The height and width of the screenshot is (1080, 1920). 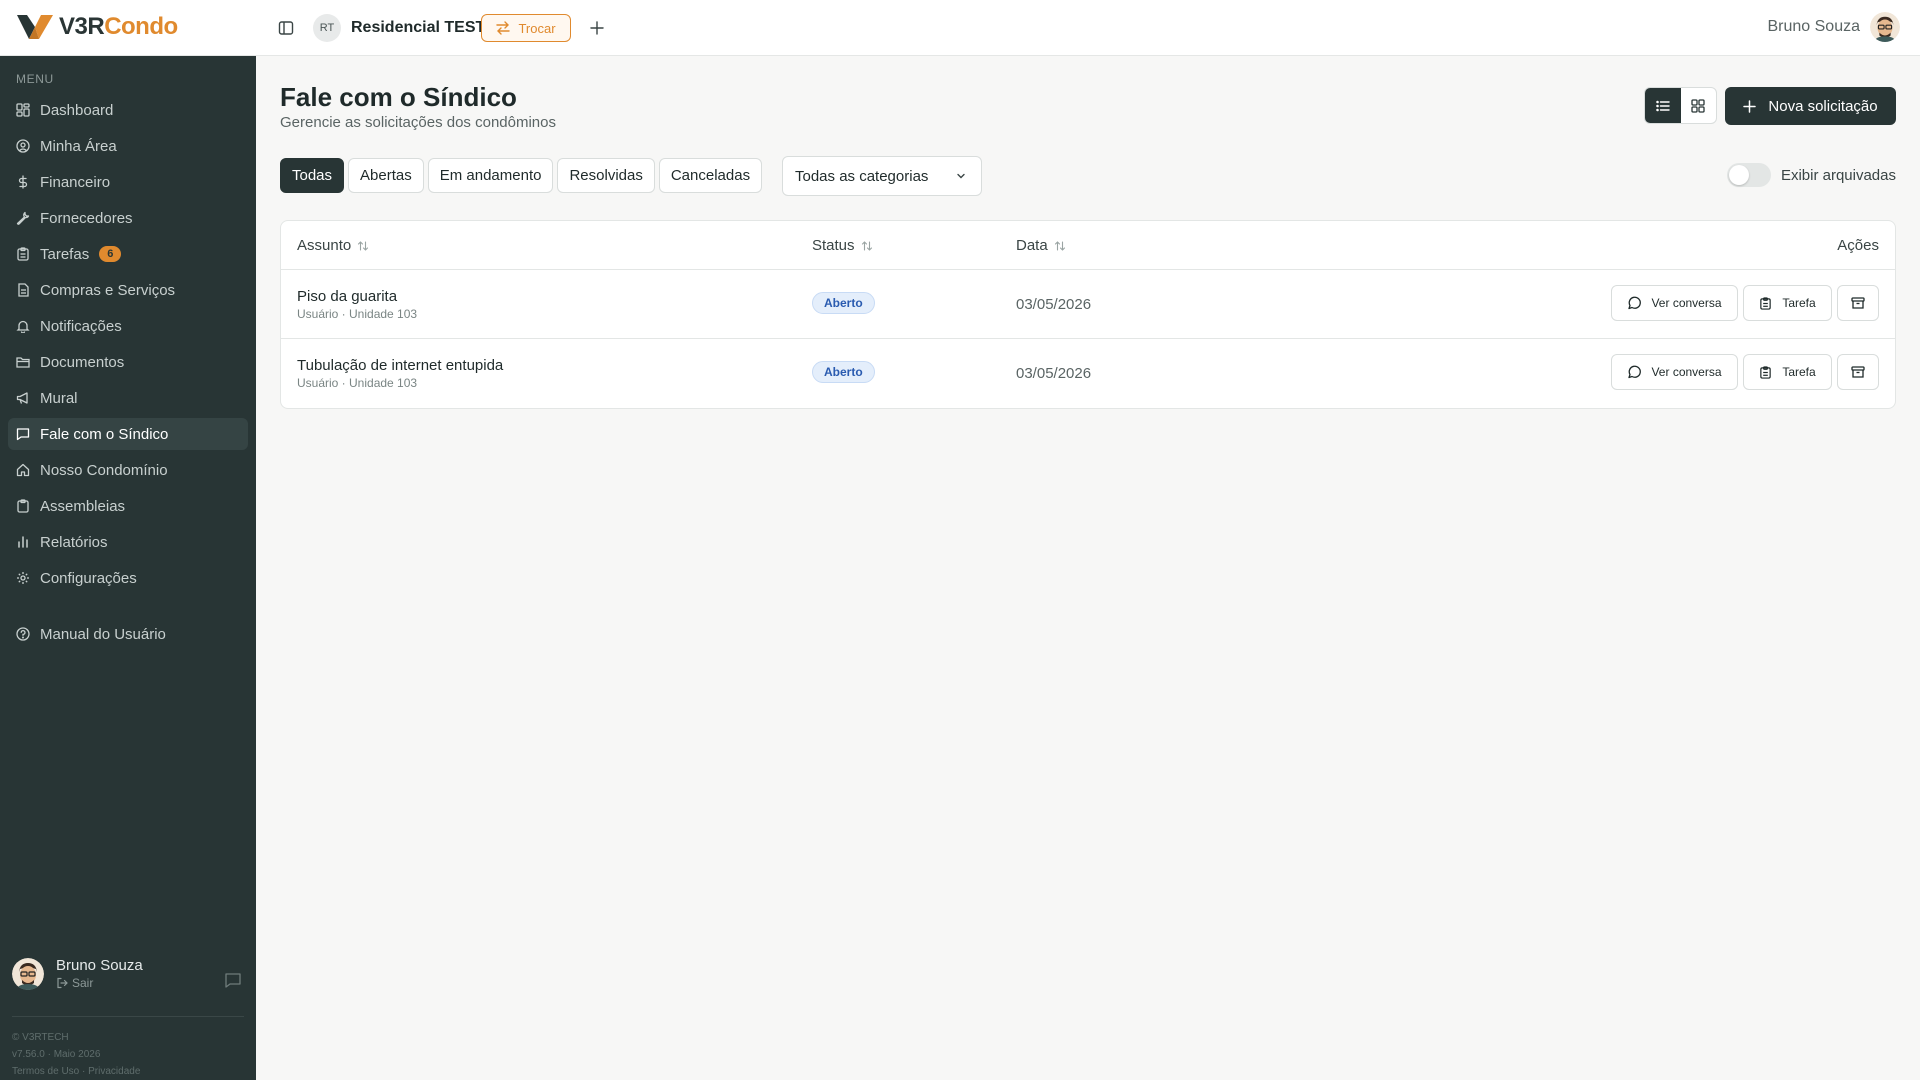 What do you see at coordinates (23, 434) in the screenshot?
I see `chat-icon` at bounding box center [23, 434].